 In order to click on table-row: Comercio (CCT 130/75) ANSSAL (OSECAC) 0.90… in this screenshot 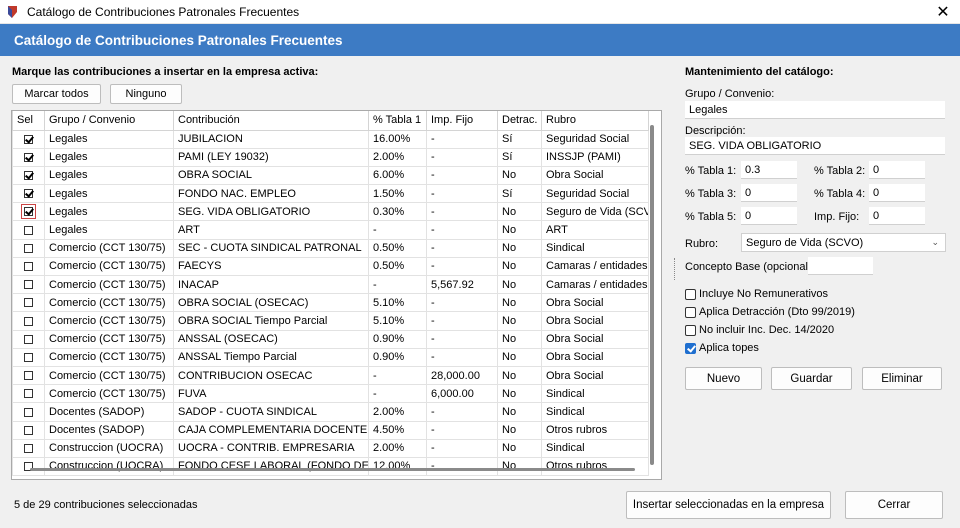, I will do `click(330, 339)`.